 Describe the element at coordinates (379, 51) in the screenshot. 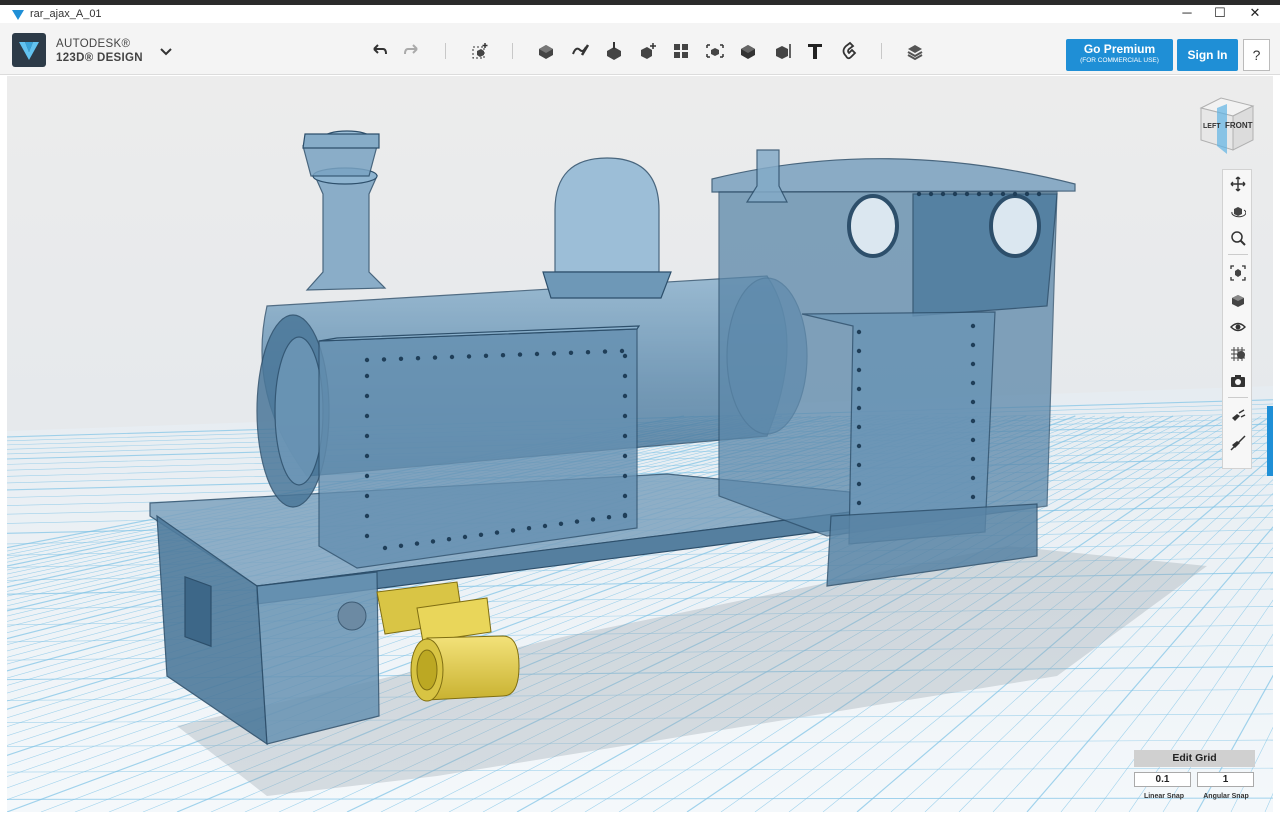

I see `undo-icon` at that location.